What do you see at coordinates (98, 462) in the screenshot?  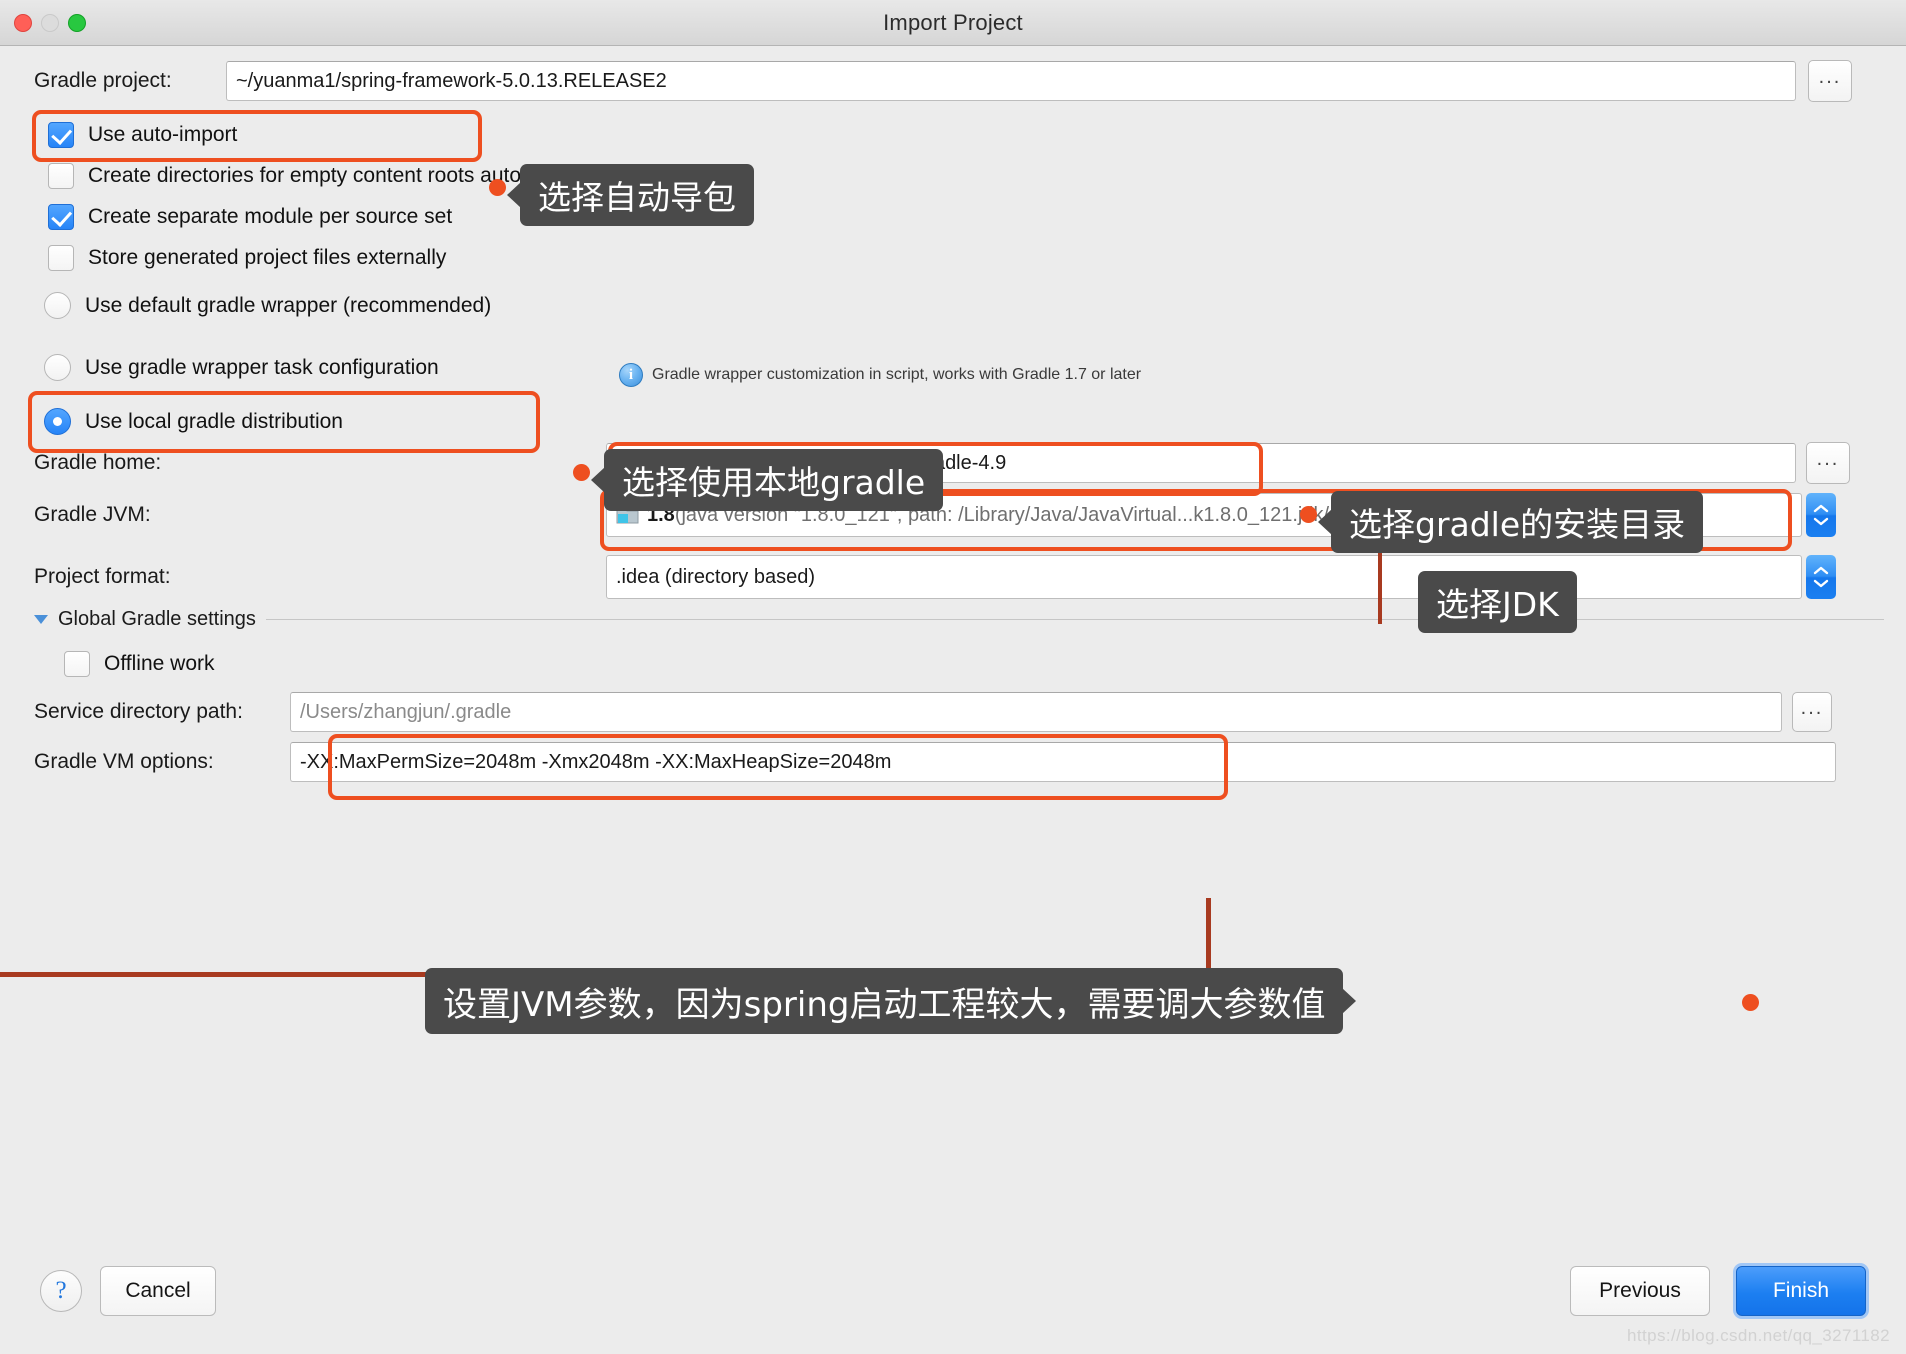 I see `gradle-home-label: Gradle home:` at bounding box center [98, 462].